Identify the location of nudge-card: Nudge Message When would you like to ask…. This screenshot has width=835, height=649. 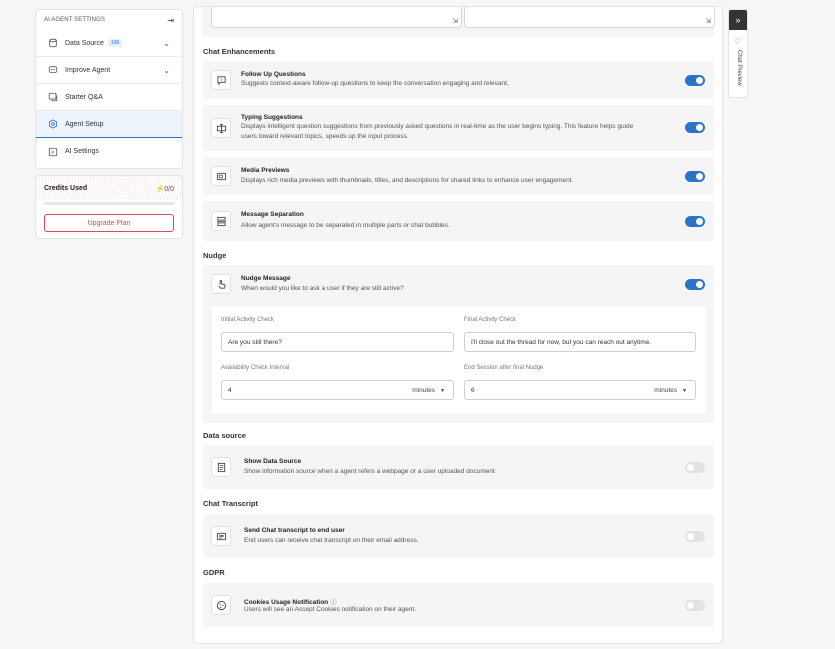
(458, 344).